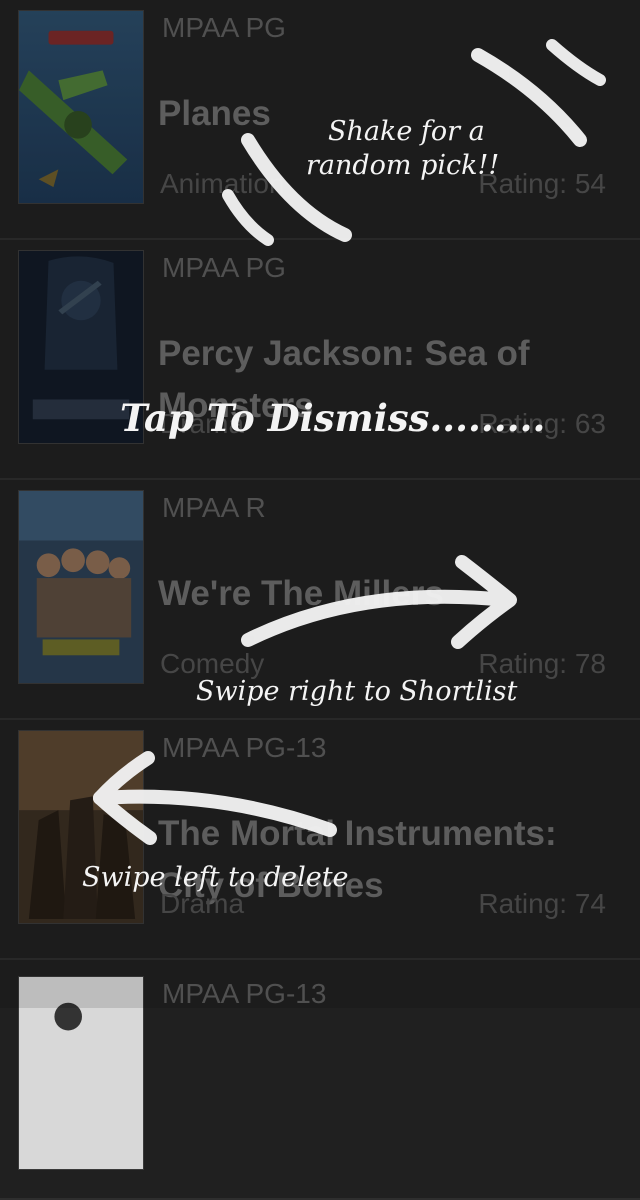  What do you see at coordinates (357, 691) in the screenshot?
I see `swipe-right-hint: Swipe right to Shortlist` at bounding box center [357, 691].